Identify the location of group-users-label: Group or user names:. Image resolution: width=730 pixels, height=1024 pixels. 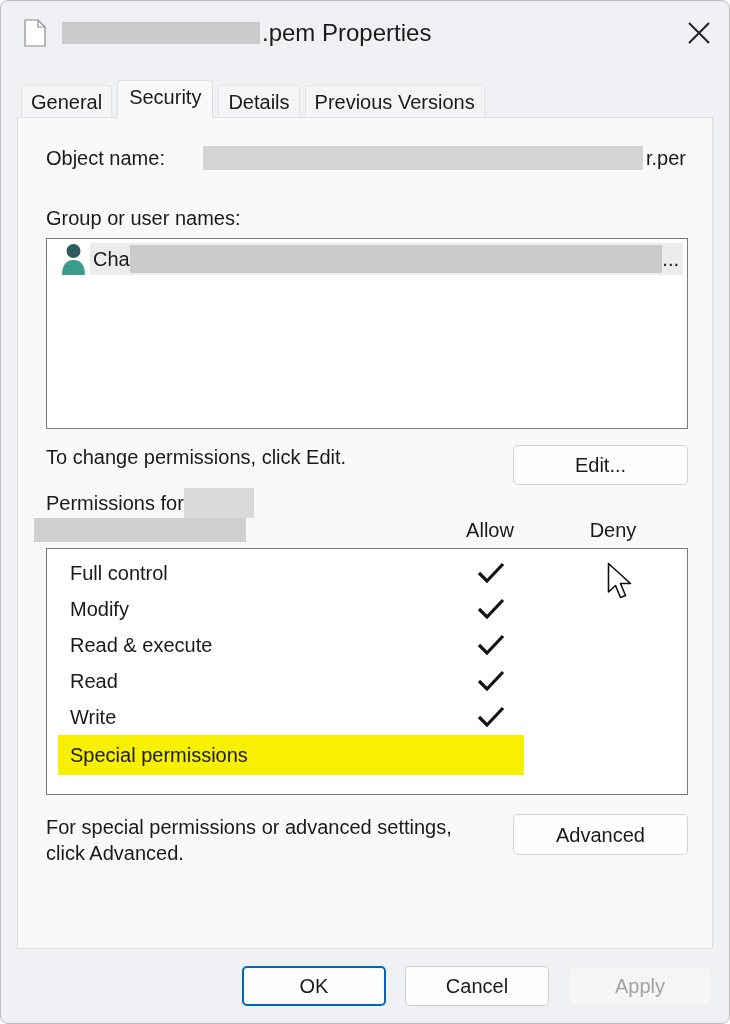
(144, 218).